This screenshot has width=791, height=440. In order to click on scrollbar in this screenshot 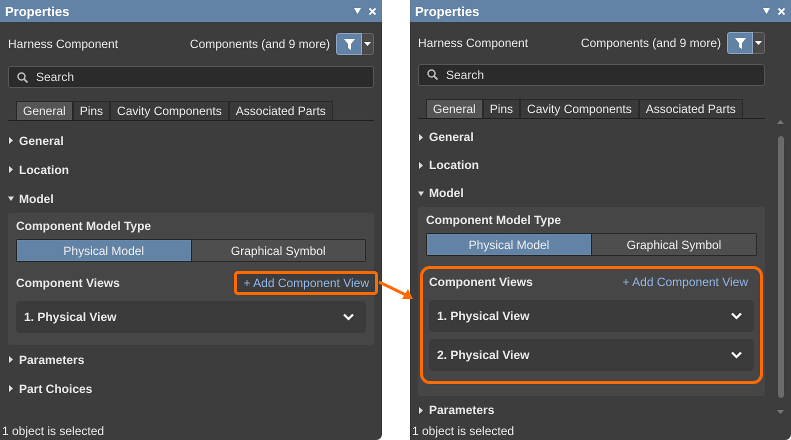, I will do `click(780, 267)`.